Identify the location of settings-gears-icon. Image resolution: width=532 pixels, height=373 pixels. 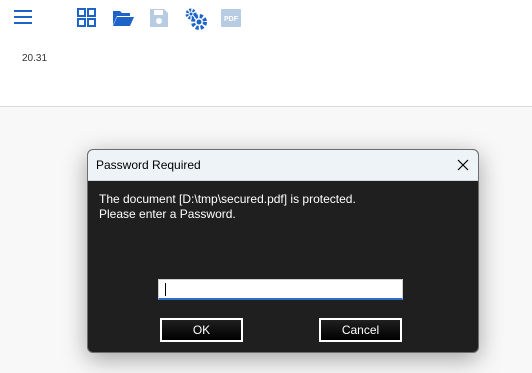
(196, 19).